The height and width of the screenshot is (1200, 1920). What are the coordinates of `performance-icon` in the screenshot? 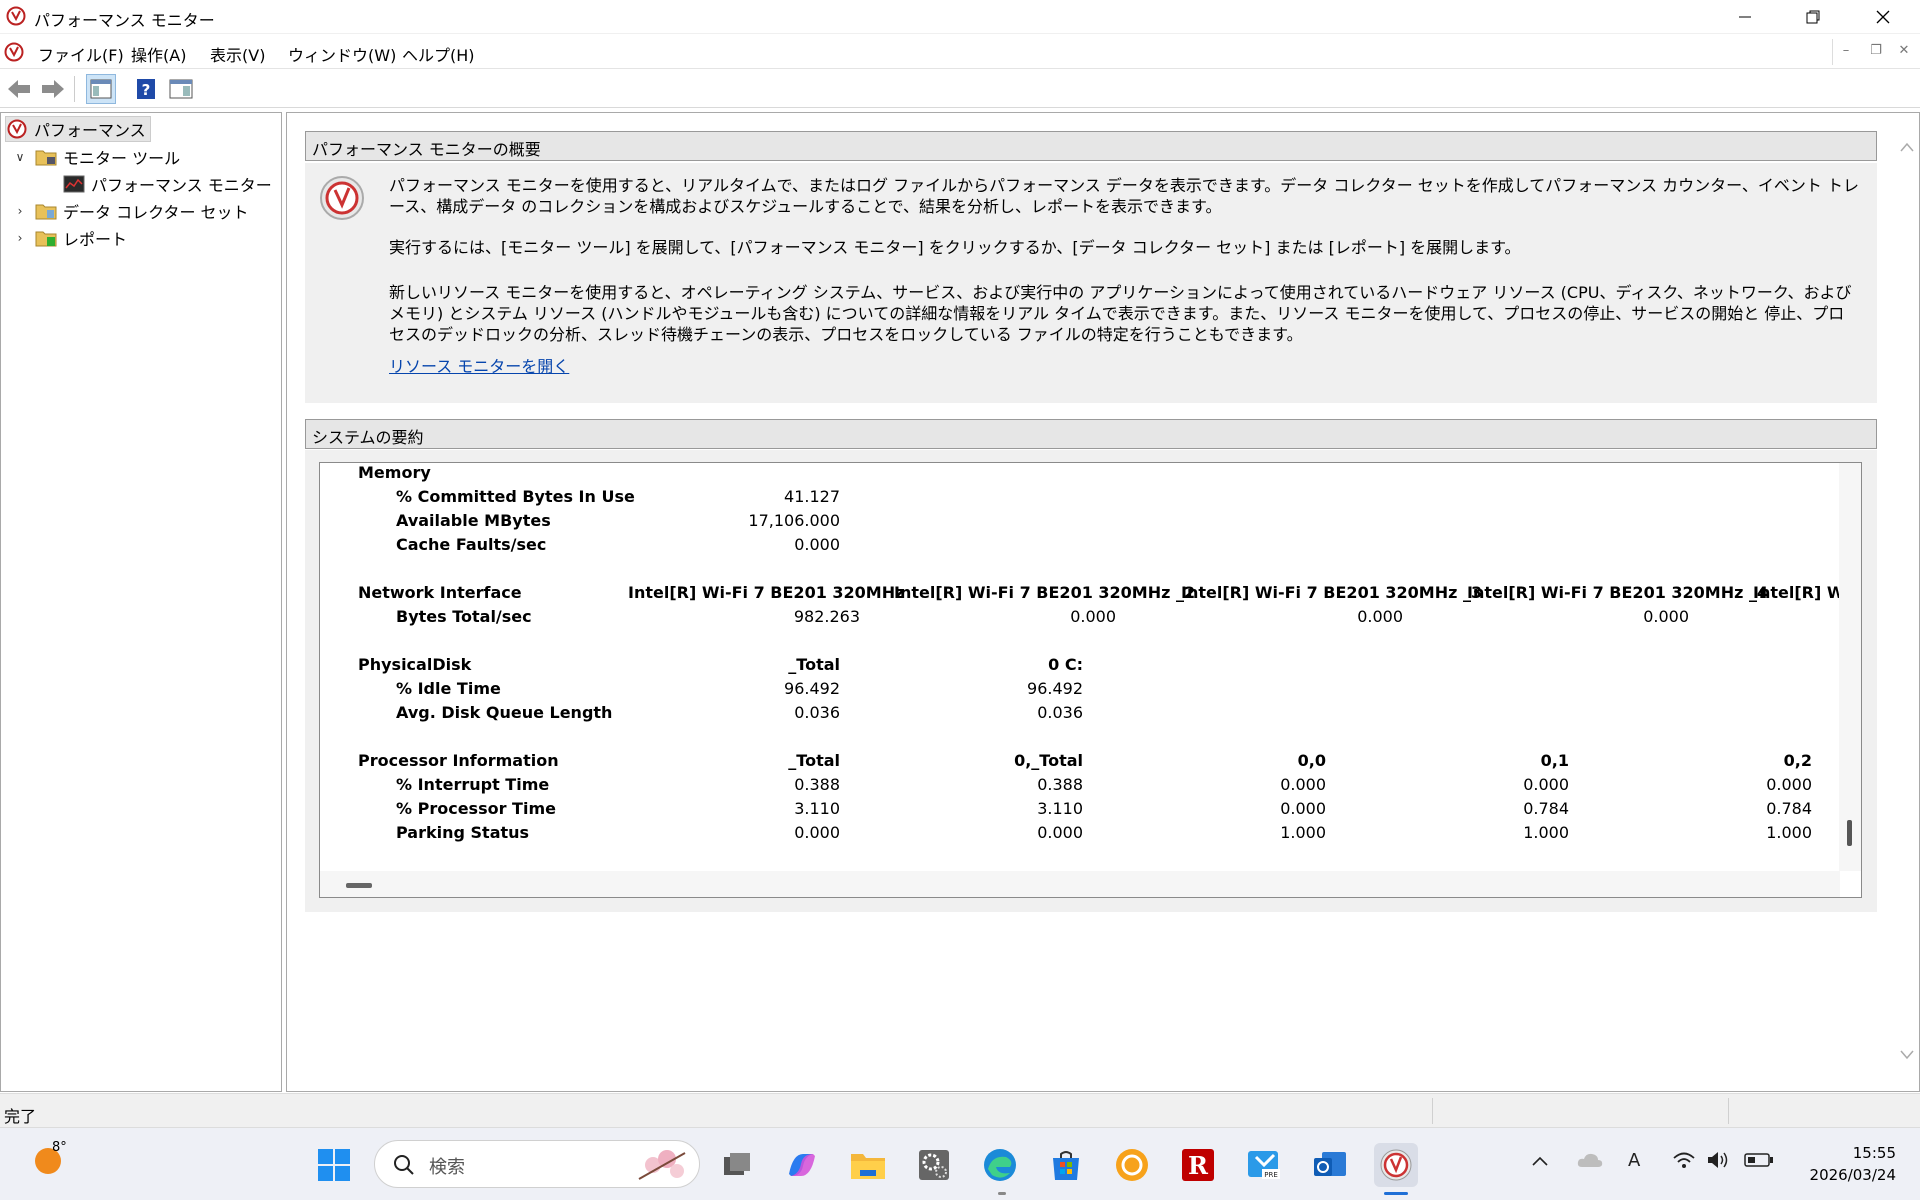 It's located at (17, 129).